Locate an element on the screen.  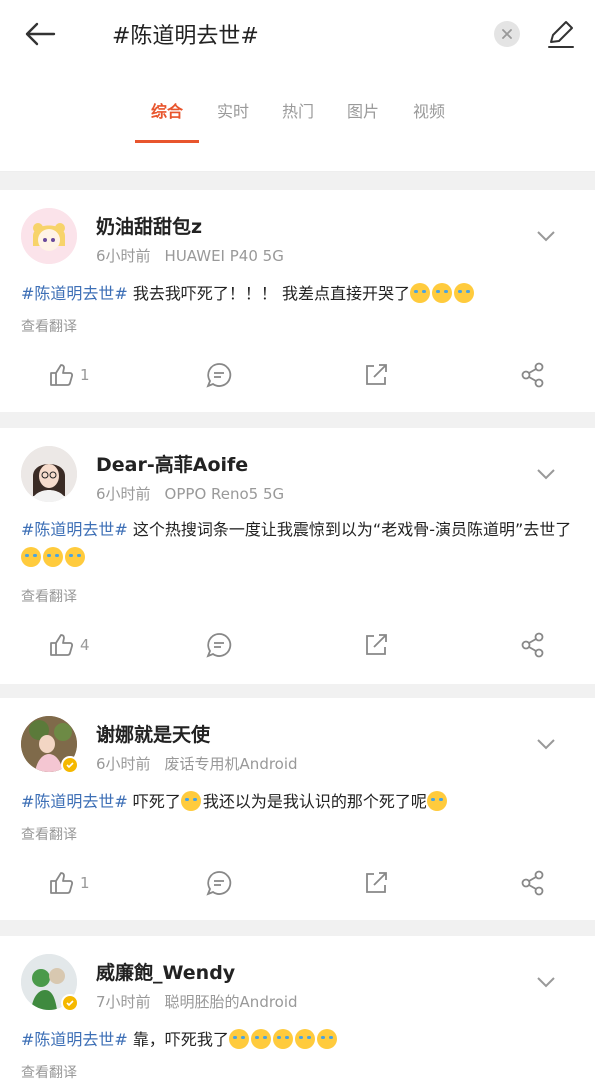
filter-tabs: 综合 实时 热门 图片 视频 is located at coordinates (297, 107).